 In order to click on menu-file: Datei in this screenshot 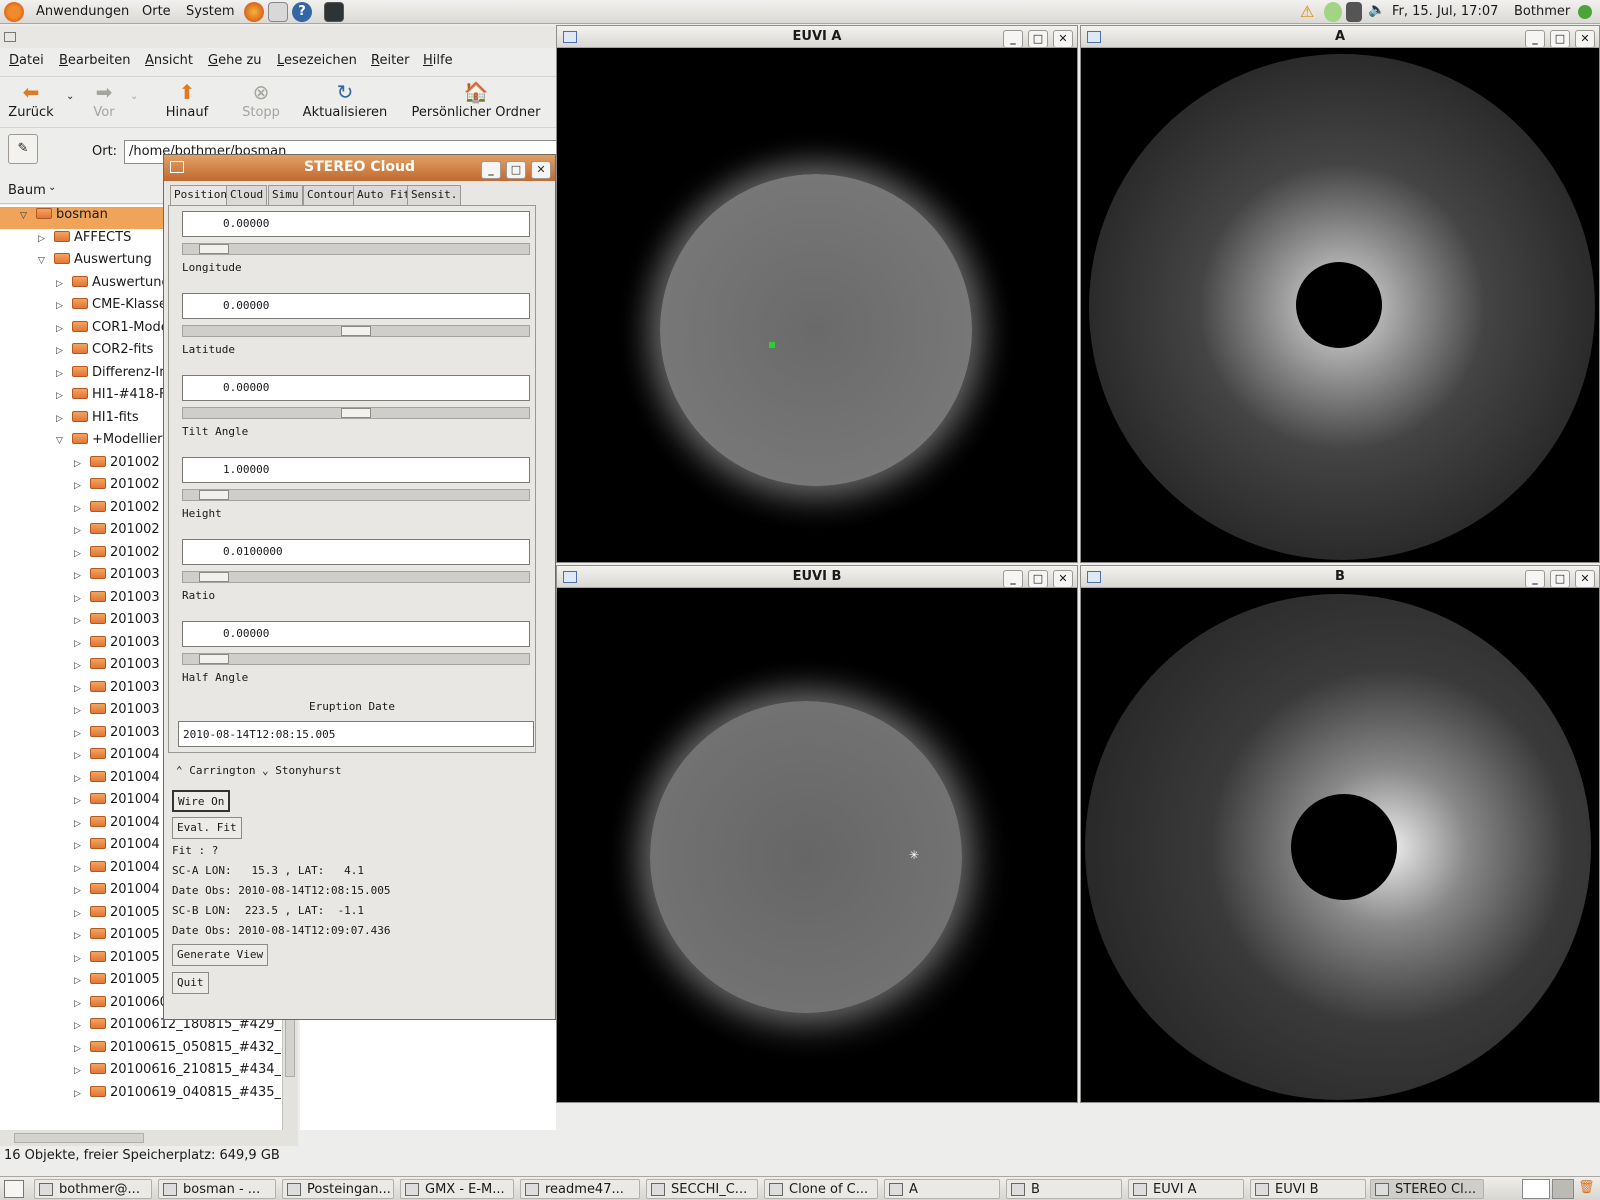, I will do `click(26, 60)`.